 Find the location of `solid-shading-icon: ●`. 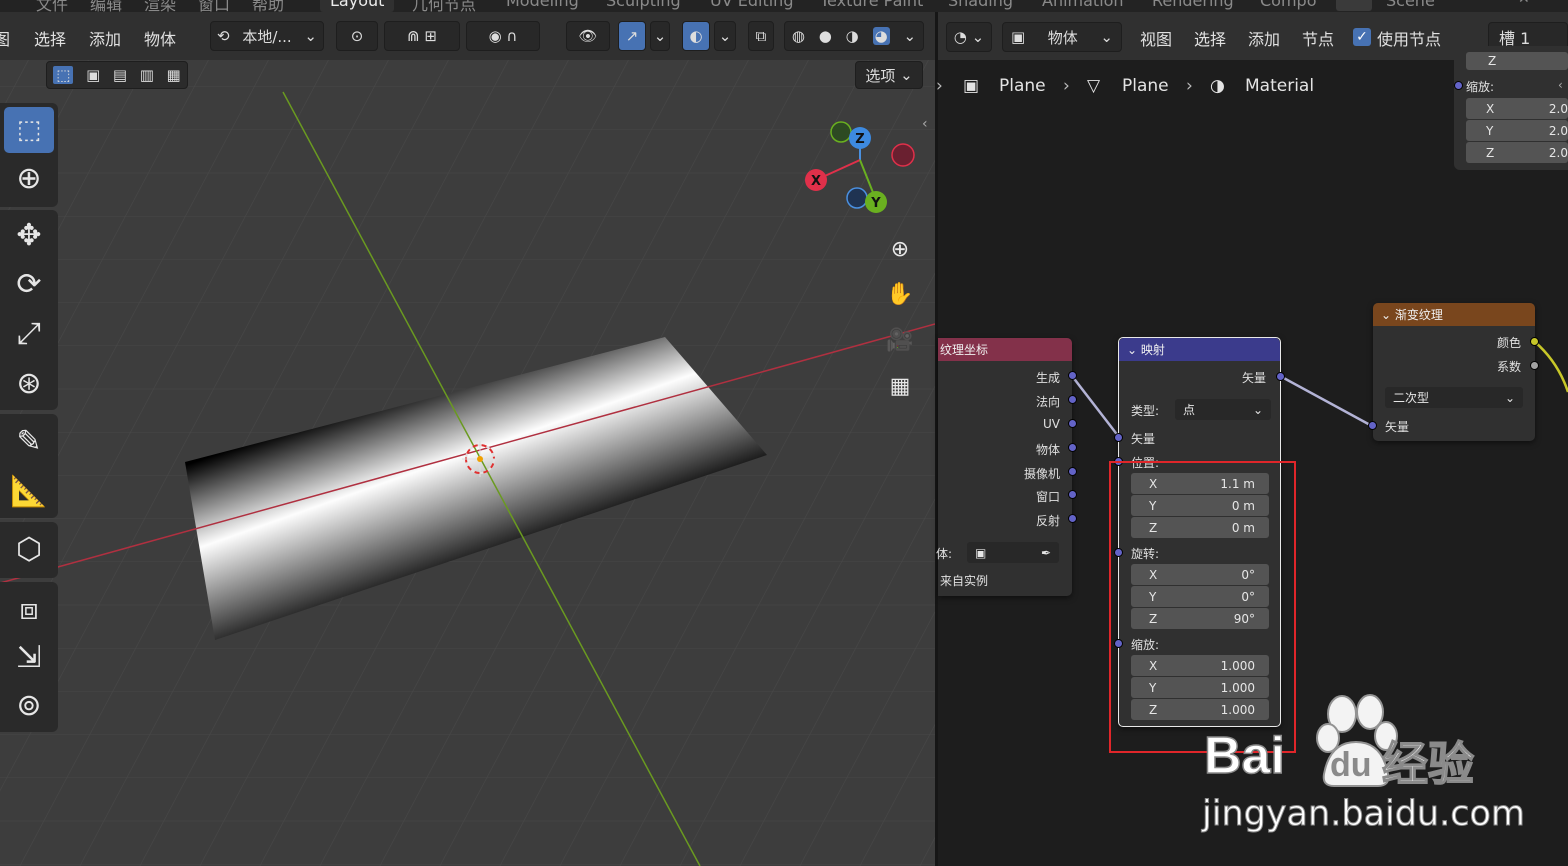

solid-shading-icon: ● is located at coordinates (825, 36).